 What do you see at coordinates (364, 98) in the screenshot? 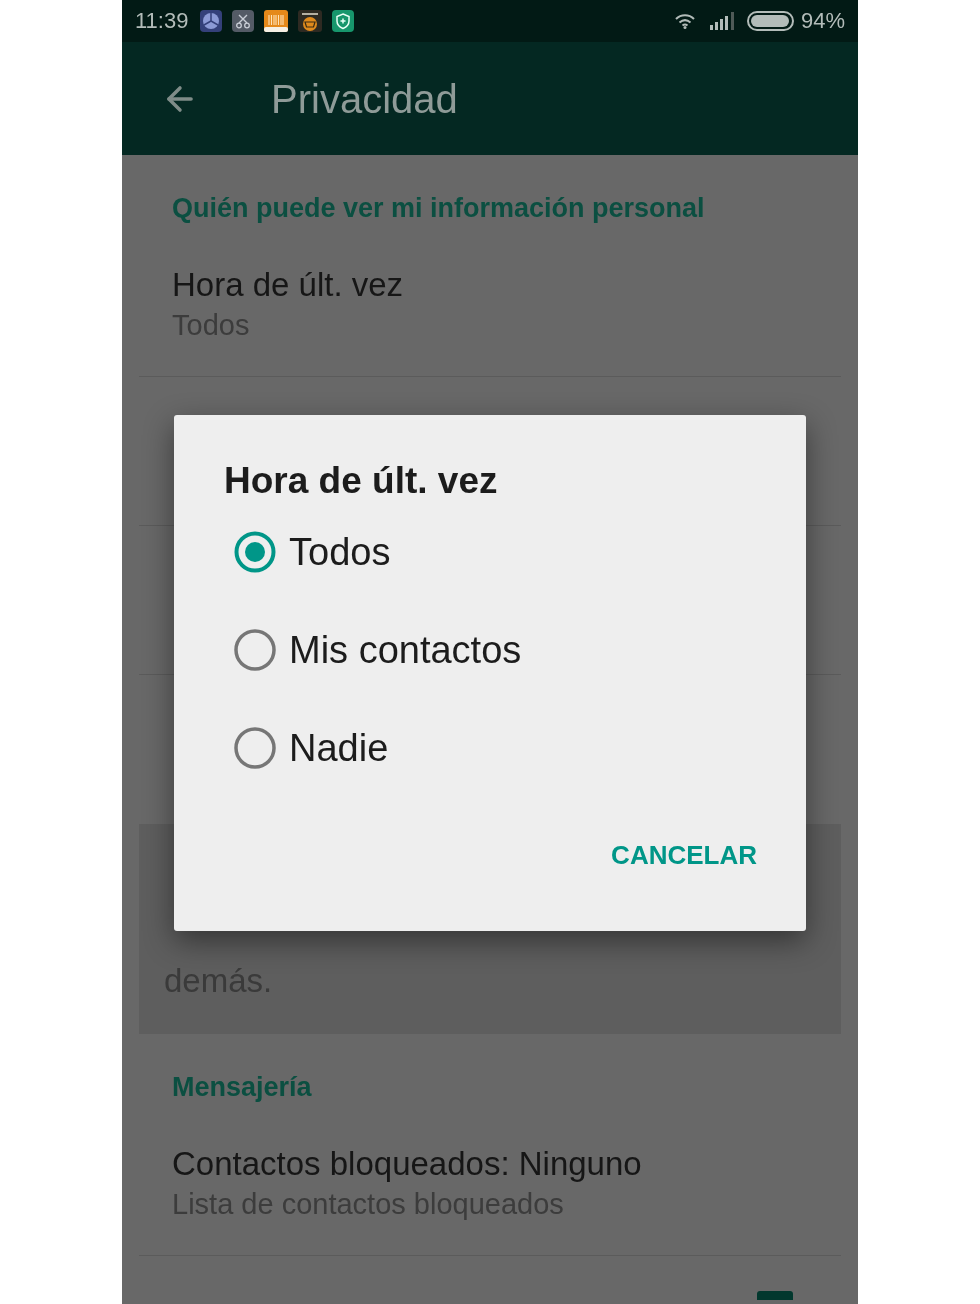
I see `app-bar-title: Privacidad` at bounding box center [364, 98].